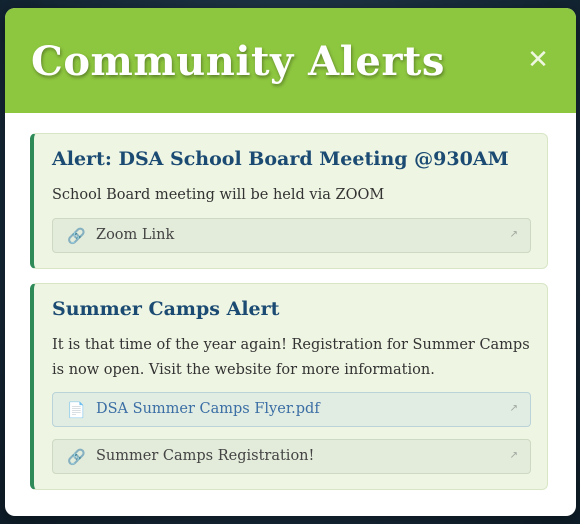 This screenshot has height=524, width=580. Describe the element at coordinates (208, 409) in the screenshot. I see `link-label: DSA Summer Camps Flyer.pdf` at that location.